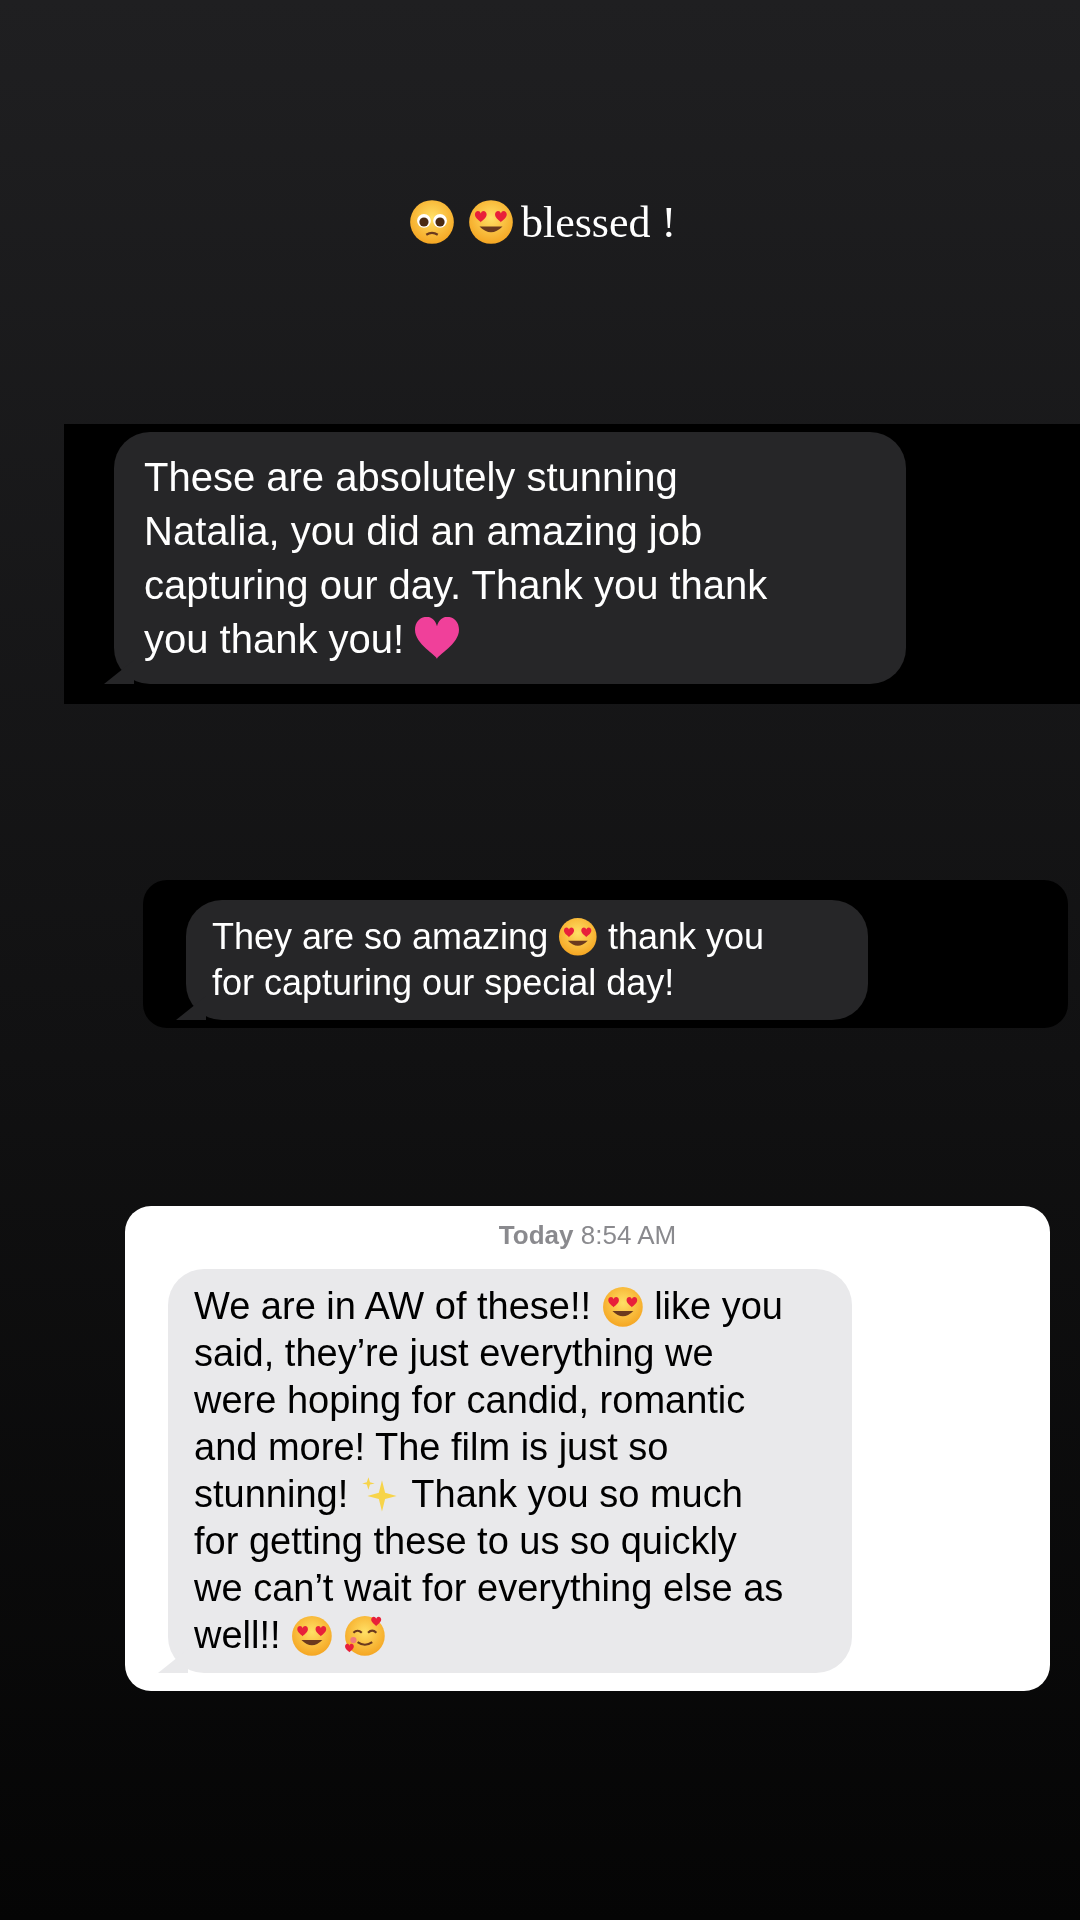 This screenshot has width=1080, height=1920. What do you see at coordinates (577, 1494) in the screenshot?
I see `message-text: Thank you so much` at bounding box center [577, 1494].